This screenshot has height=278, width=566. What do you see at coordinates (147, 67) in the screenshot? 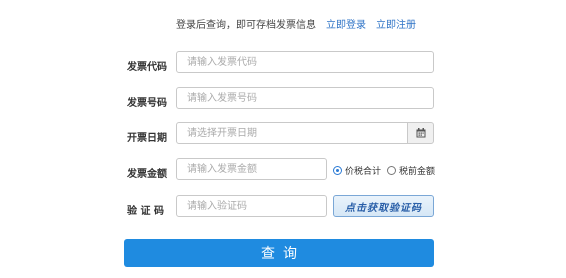
I see `invoice-code-label: 发票代码` at bounding box center [147, 67].